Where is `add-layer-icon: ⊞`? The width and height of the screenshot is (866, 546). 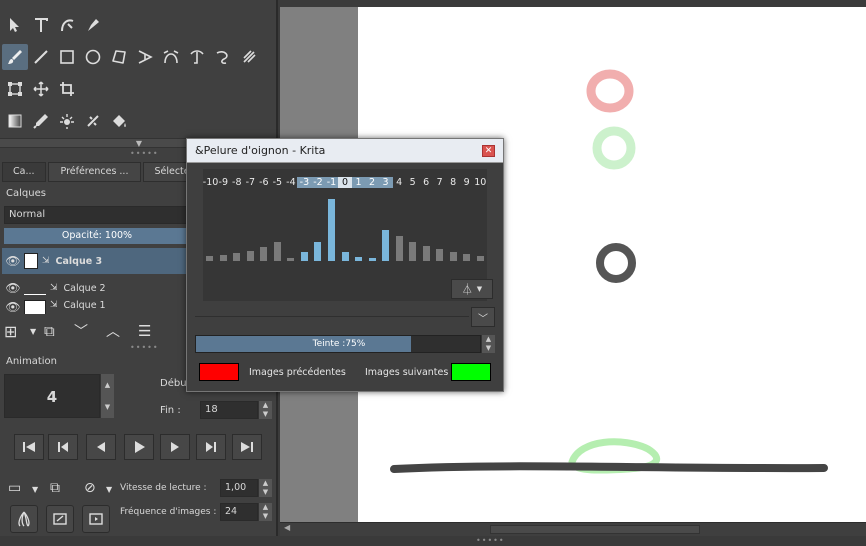
add-layer-icon: ⊞ is located at coordinates (17, 331).